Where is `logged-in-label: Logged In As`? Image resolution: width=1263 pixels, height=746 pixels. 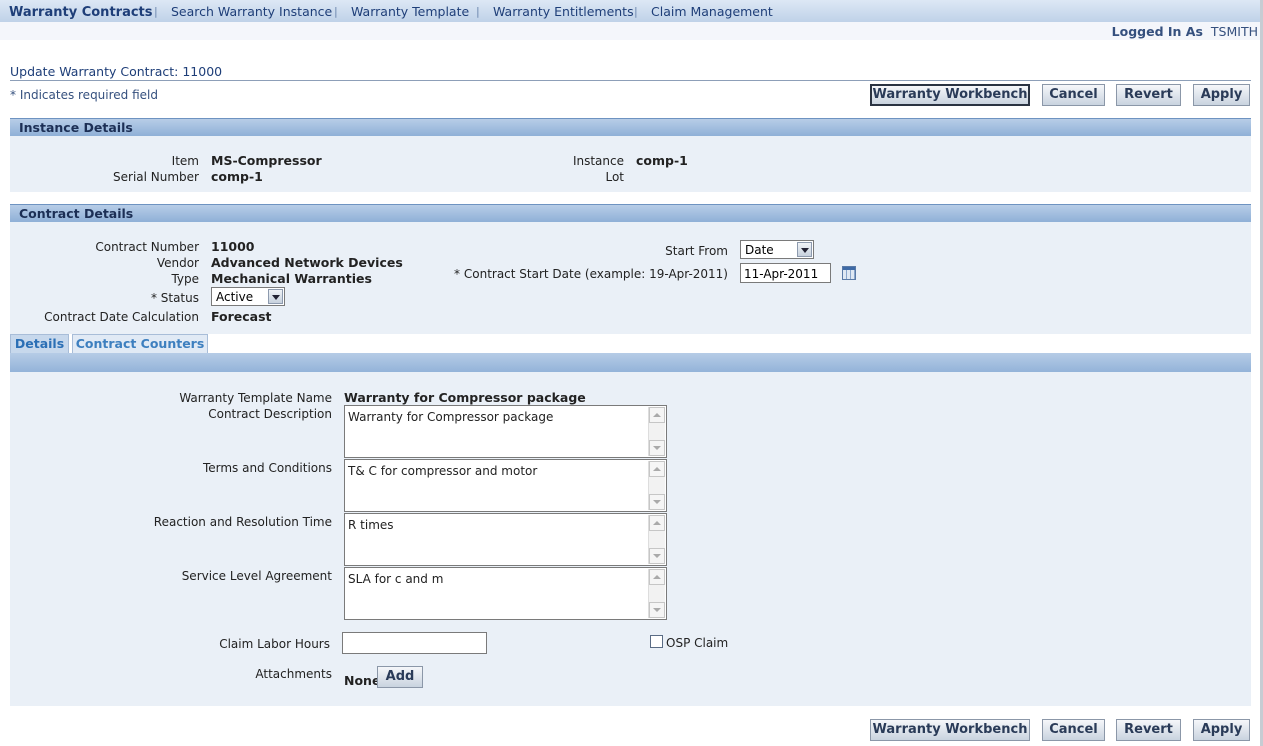
logged-in-label: Logged In As is located at coordinates (1157, 31).